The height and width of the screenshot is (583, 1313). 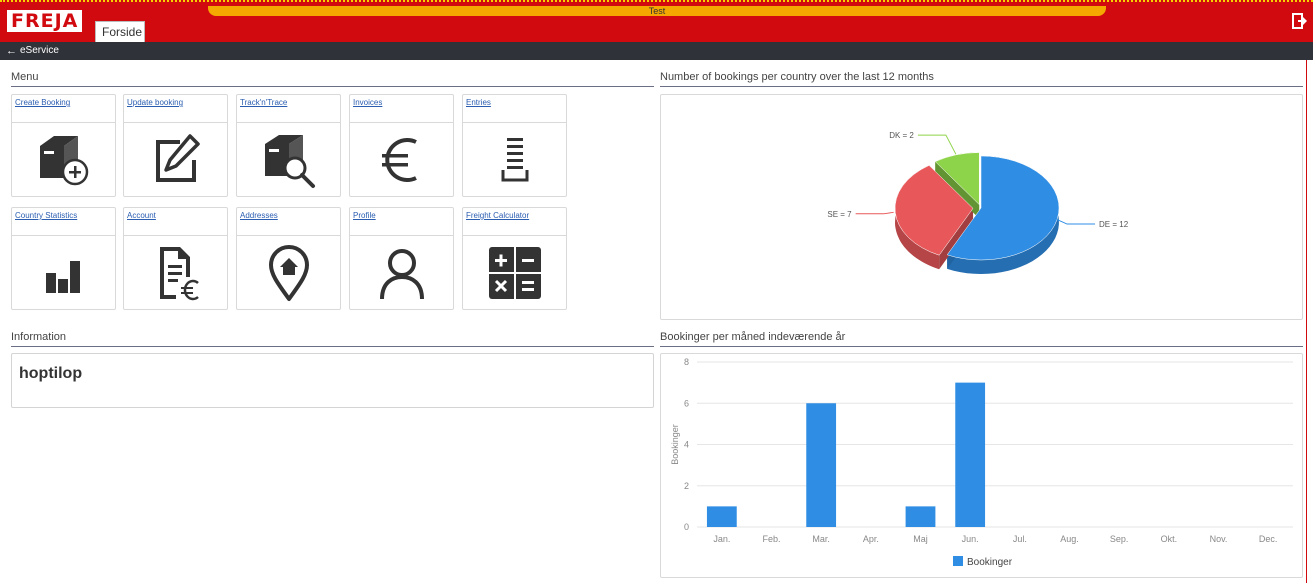 I want to click on tile-profile: Profile, so click(x=401, y=258).